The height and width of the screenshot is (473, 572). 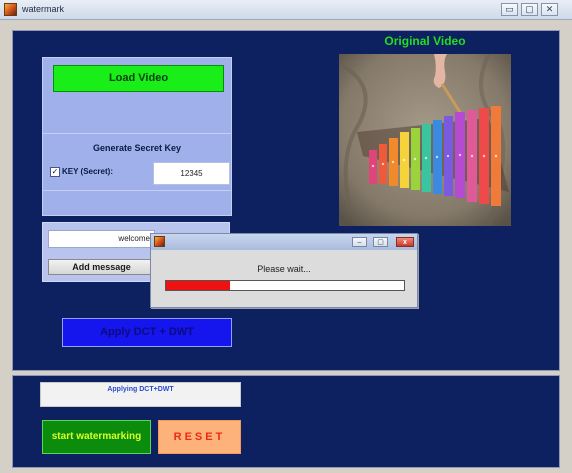 What do you see at coordinates (101, 239) in the screenshot?
I see `message-input: welcome` at bounding box center [101, 239].